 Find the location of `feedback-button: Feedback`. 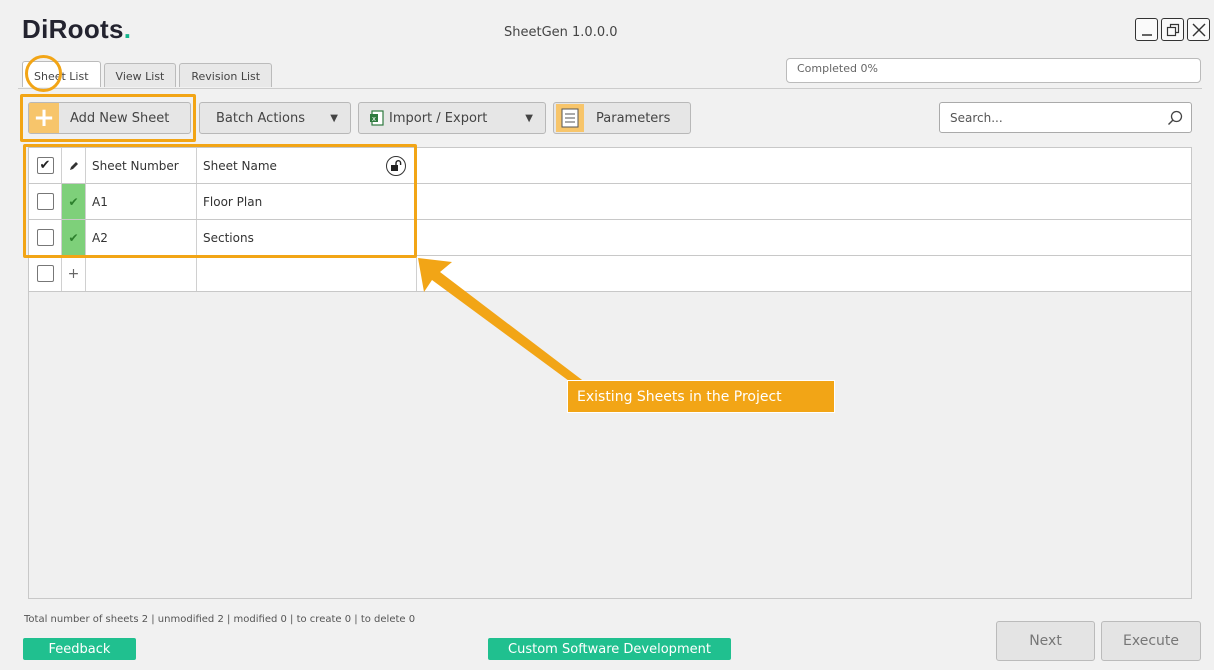

feedback-button: Feedback is located at coordinates (79, 649).